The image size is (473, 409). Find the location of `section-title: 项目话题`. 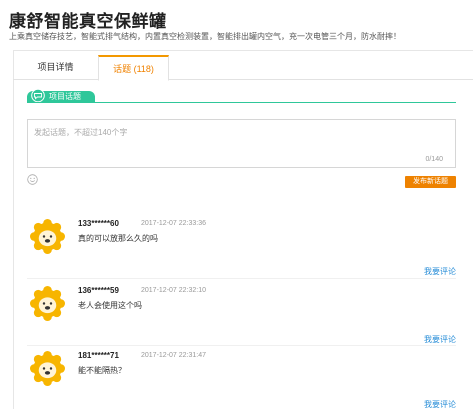

section-title: 项目话题 is located at coordinates (65, 96).